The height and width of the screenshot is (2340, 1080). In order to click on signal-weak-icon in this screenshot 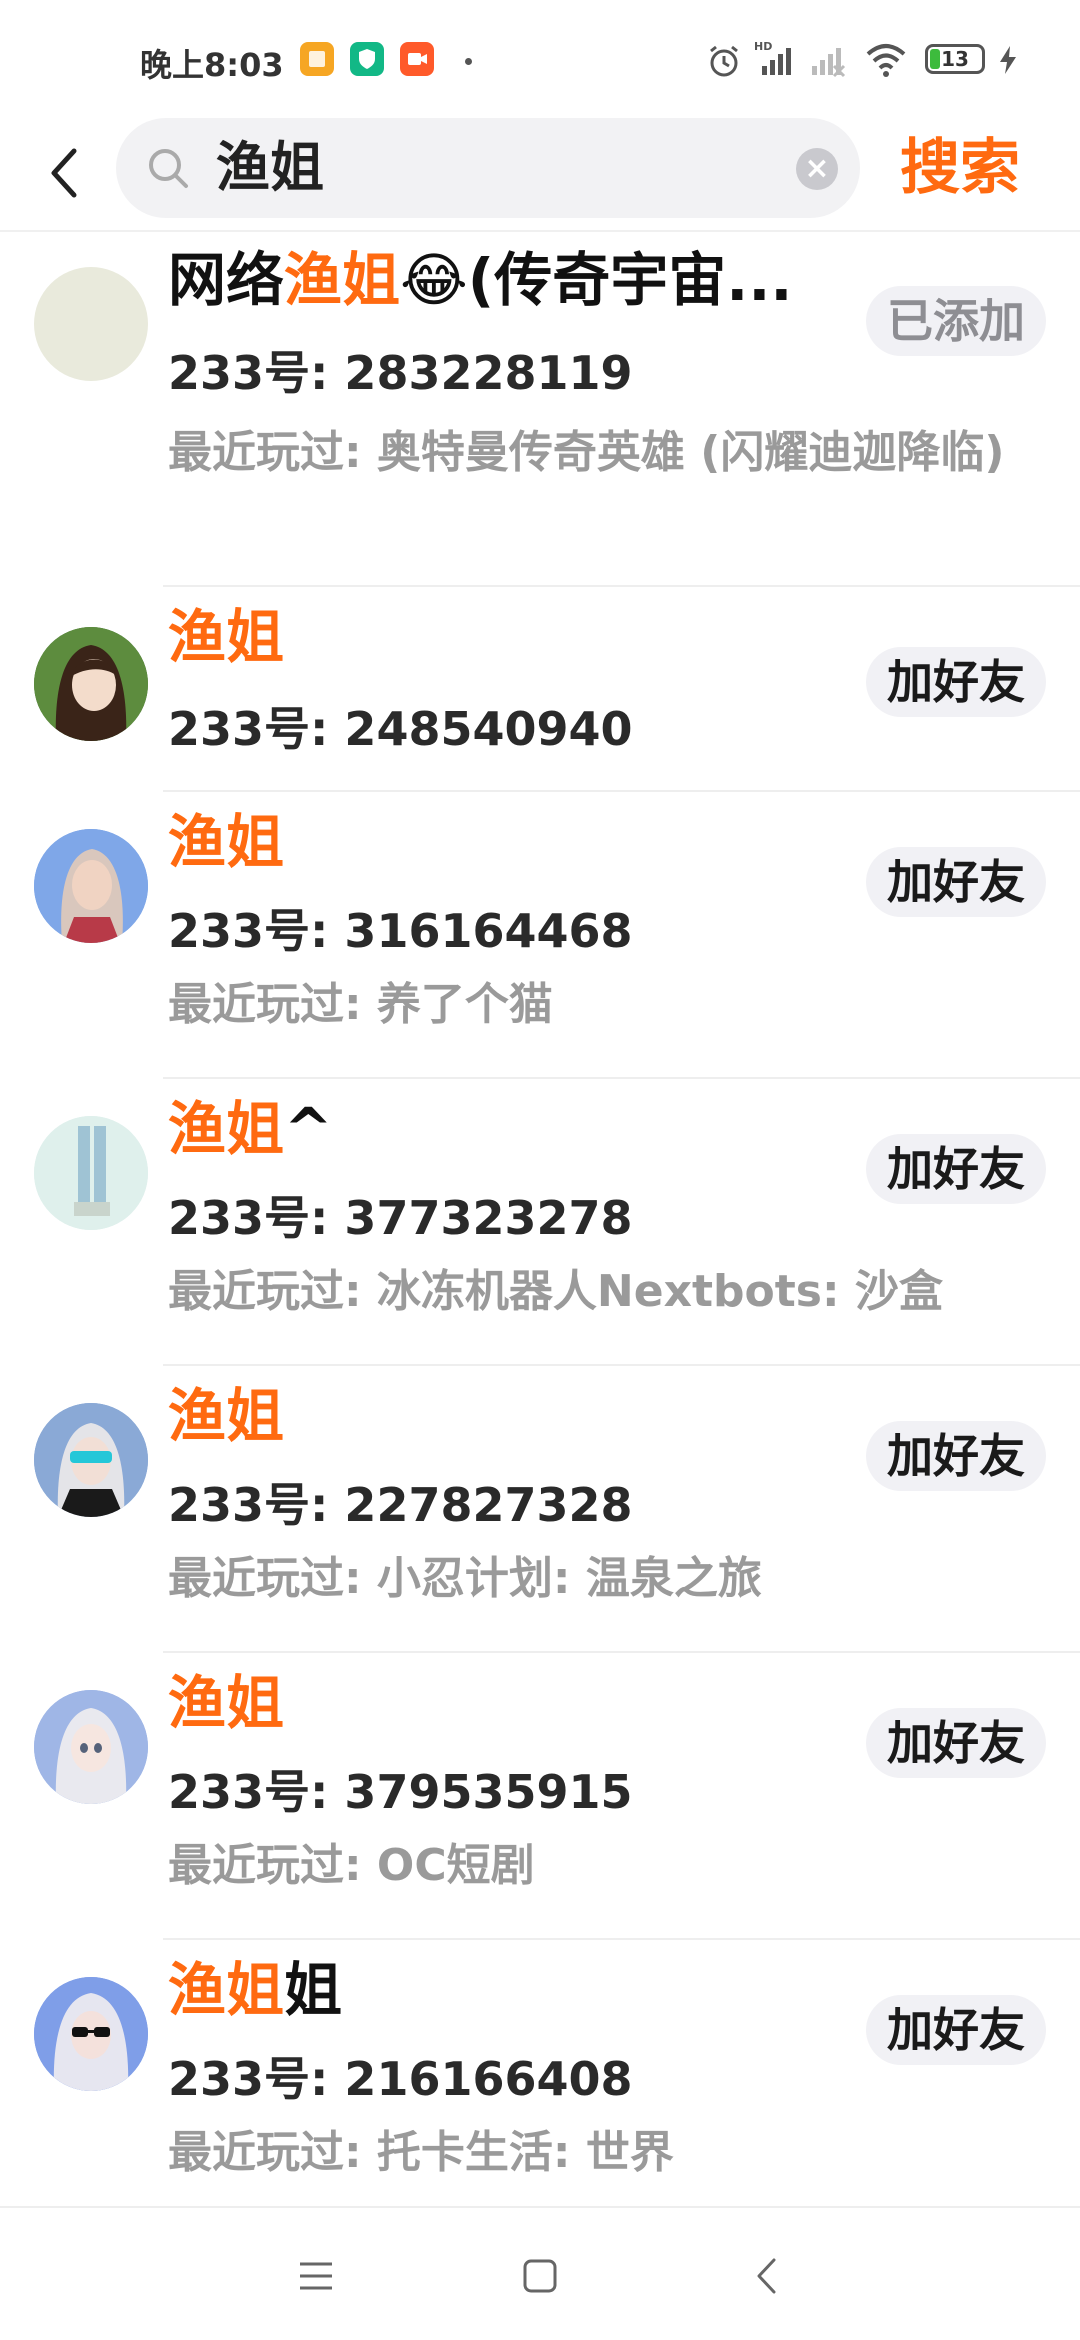, I will do `click(828, 61)`.